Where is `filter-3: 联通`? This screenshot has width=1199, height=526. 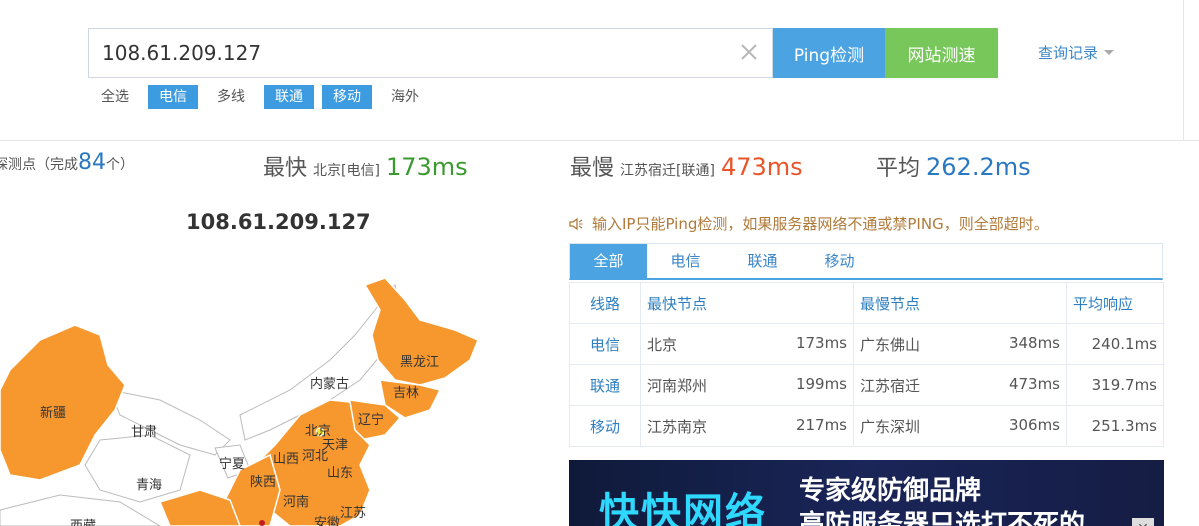
filter-3: 联通 is located at coordinates (289, 97).